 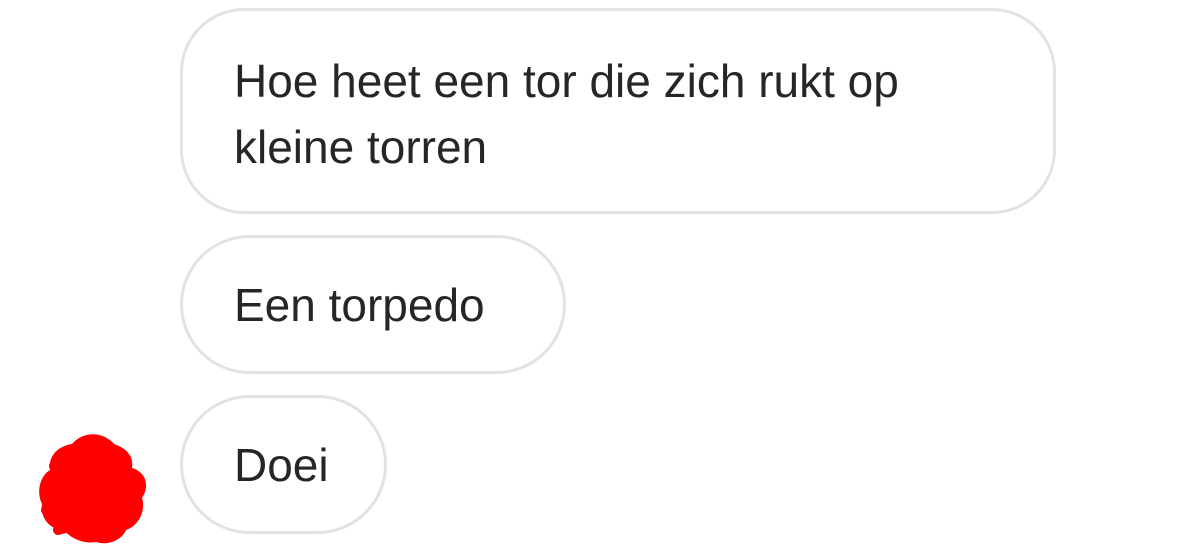 I want to click on message-bubble: Doei, so click(x=283, y=464).